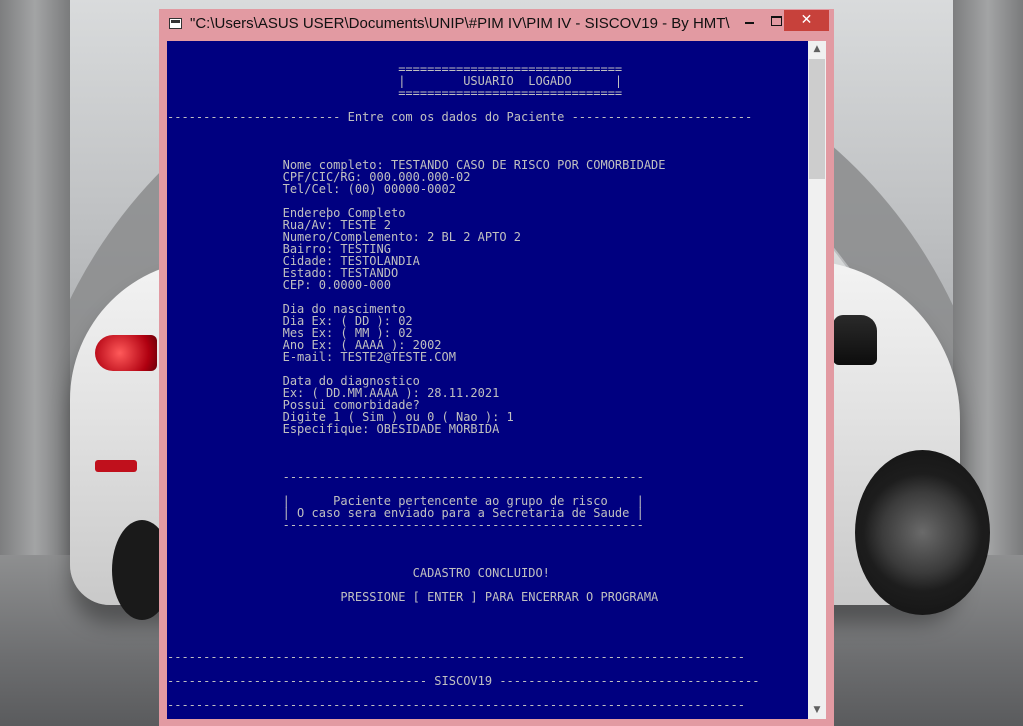 This screenshot has width=1023, height=726. What do you see at coordinates (776, 20) in the screenshot?
I see `maximize-icon` at bounding box center [776, 20].